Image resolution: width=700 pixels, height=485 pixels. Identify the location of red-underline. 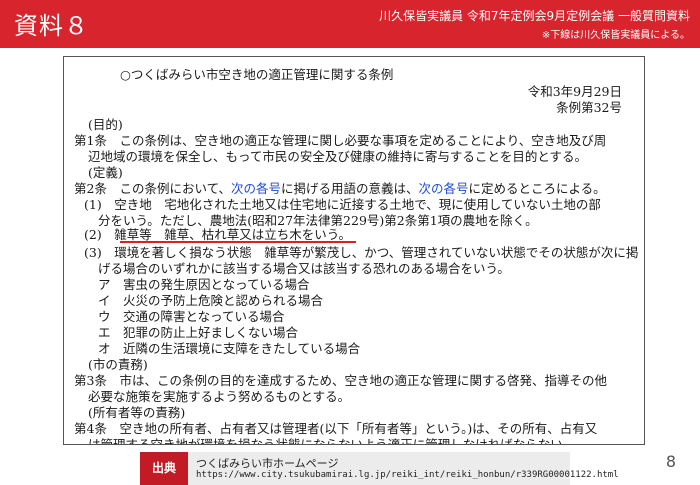
(238, 242).